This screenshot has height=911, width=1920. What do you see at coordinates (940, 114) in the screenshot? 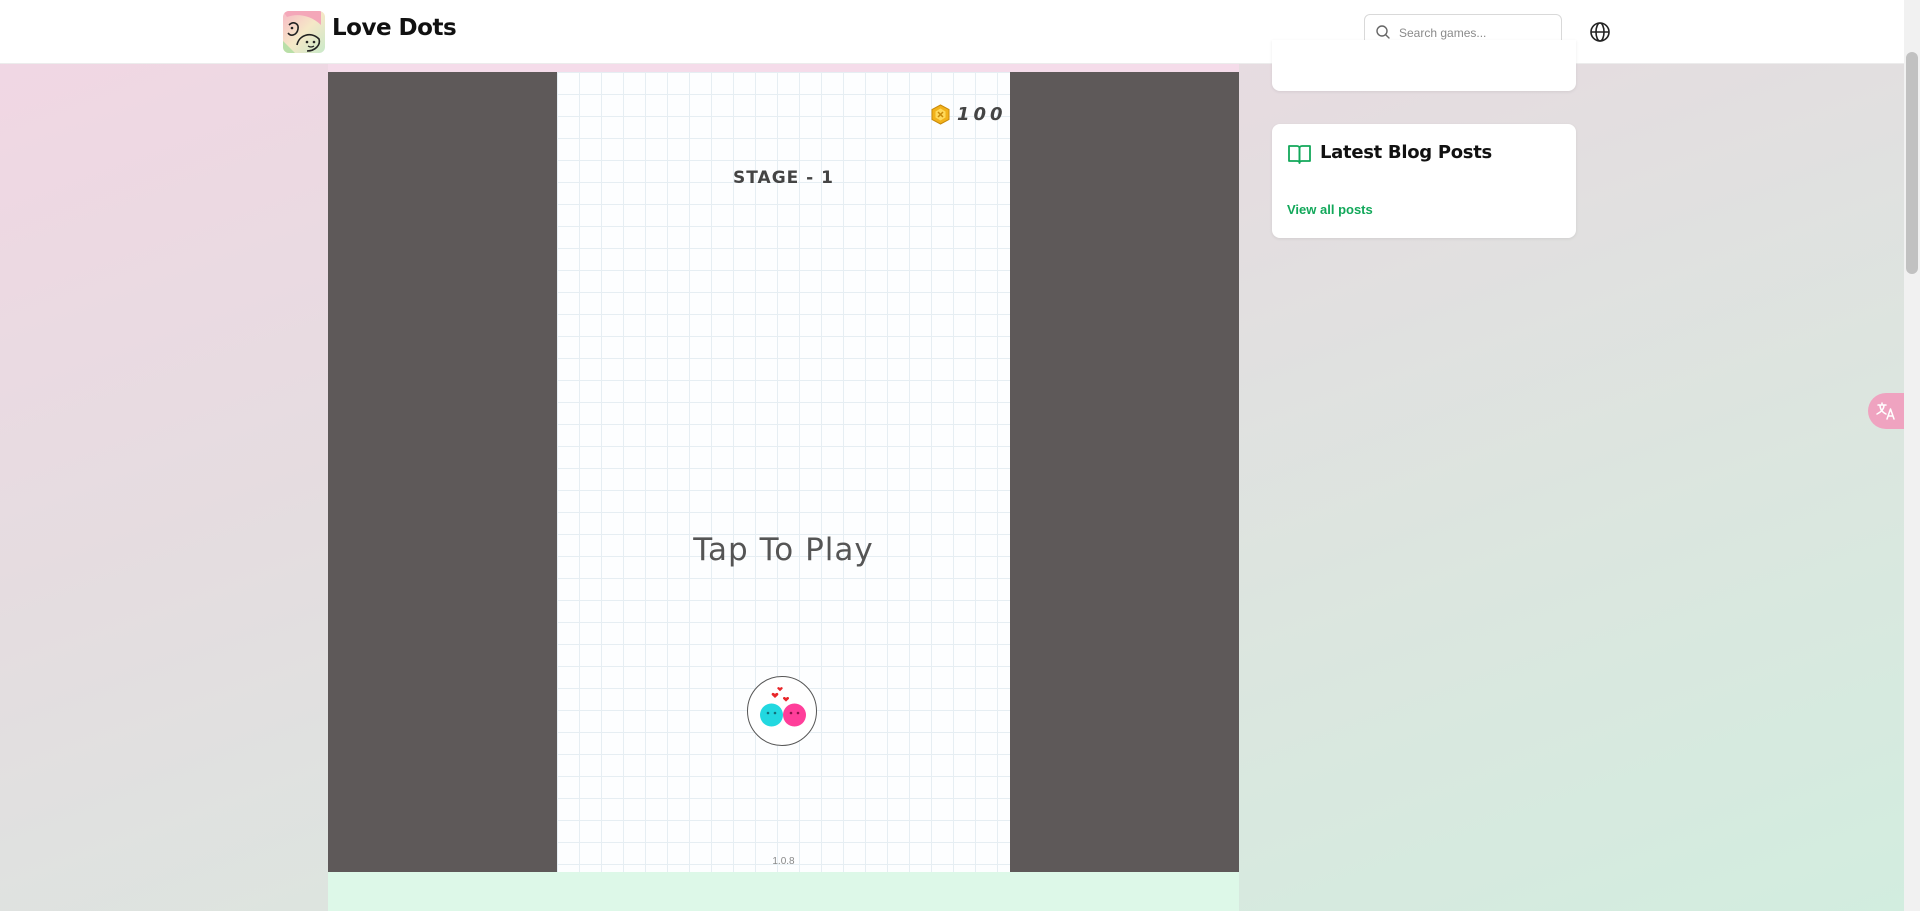
I see `coin-icon` at bounding box center [940, 114].